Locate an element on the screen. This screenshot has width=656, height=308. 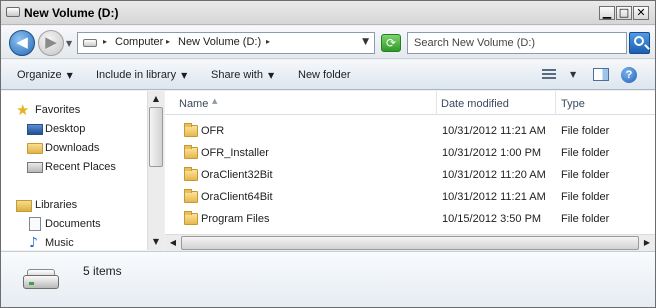
nav-item-music: ♪ Music is located at coordinates (74, 242).